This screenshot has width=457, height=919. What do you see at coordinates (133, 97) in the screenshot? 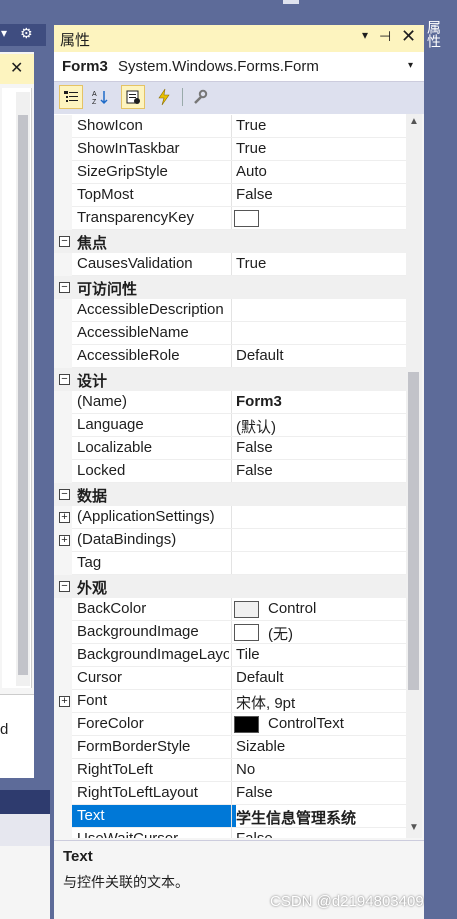
I see `properties-icon` at bounding box center [133, 97].